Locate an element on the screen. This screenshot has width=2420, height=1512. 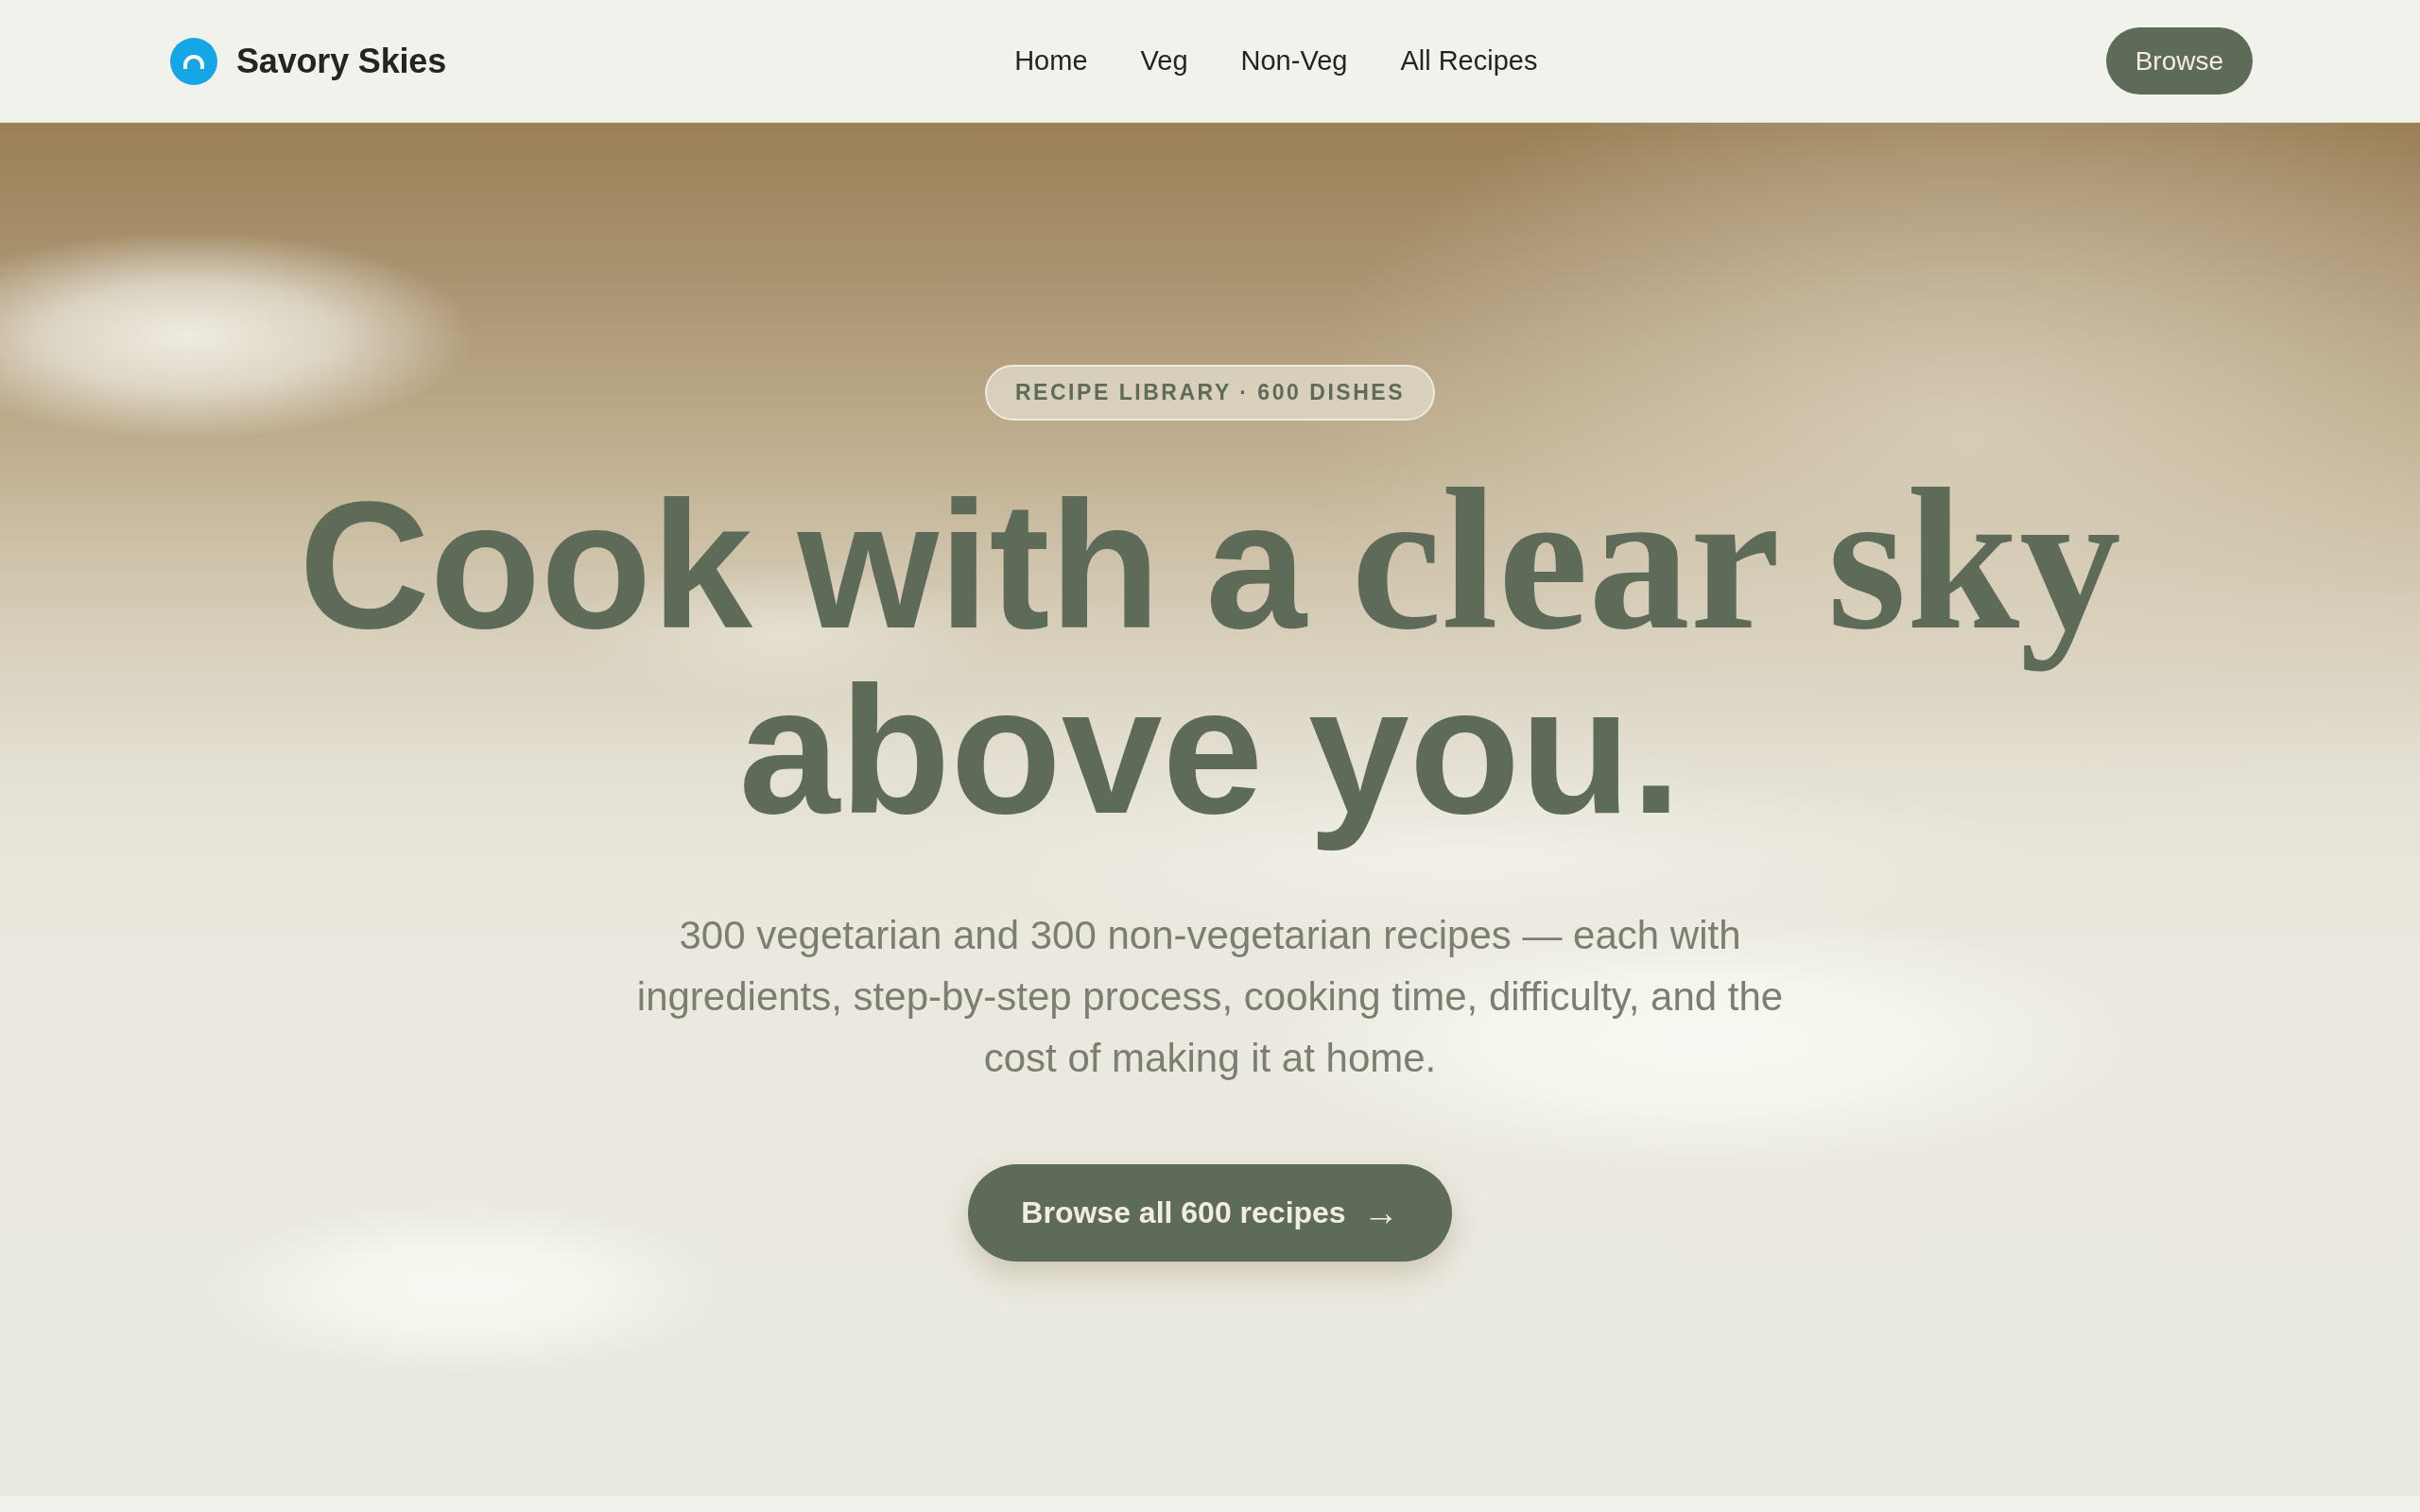
nav-link: Veg is located at coordinates (1164, 61).